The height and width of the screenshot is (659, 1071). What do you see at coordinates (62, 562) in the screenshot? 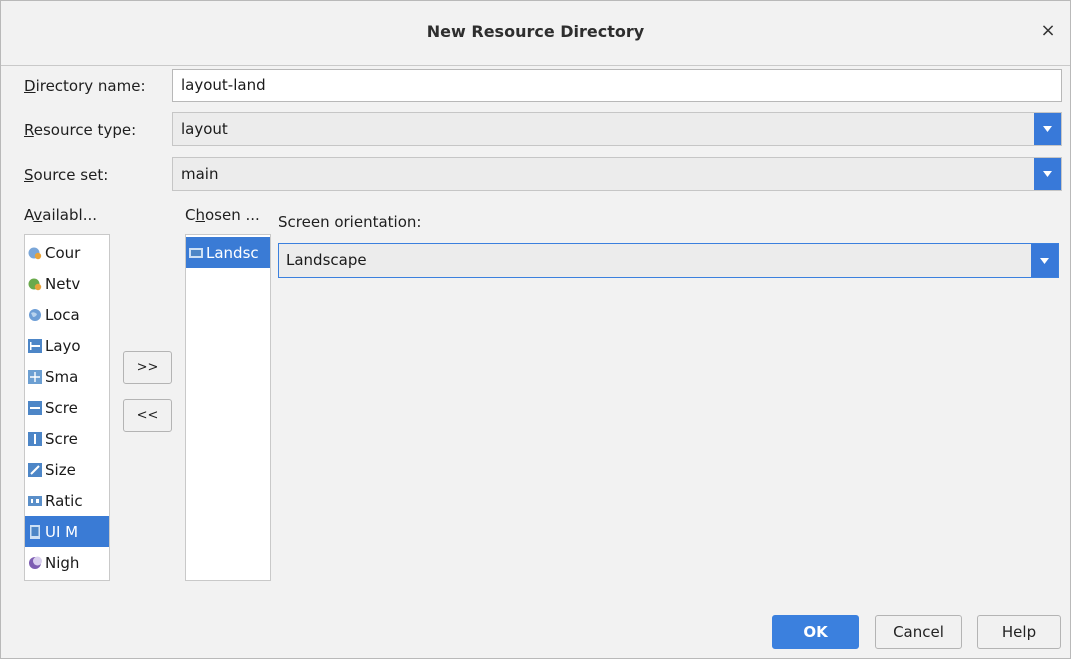
I see `list-item-label: Nigh` at bounding box center [62, 562].